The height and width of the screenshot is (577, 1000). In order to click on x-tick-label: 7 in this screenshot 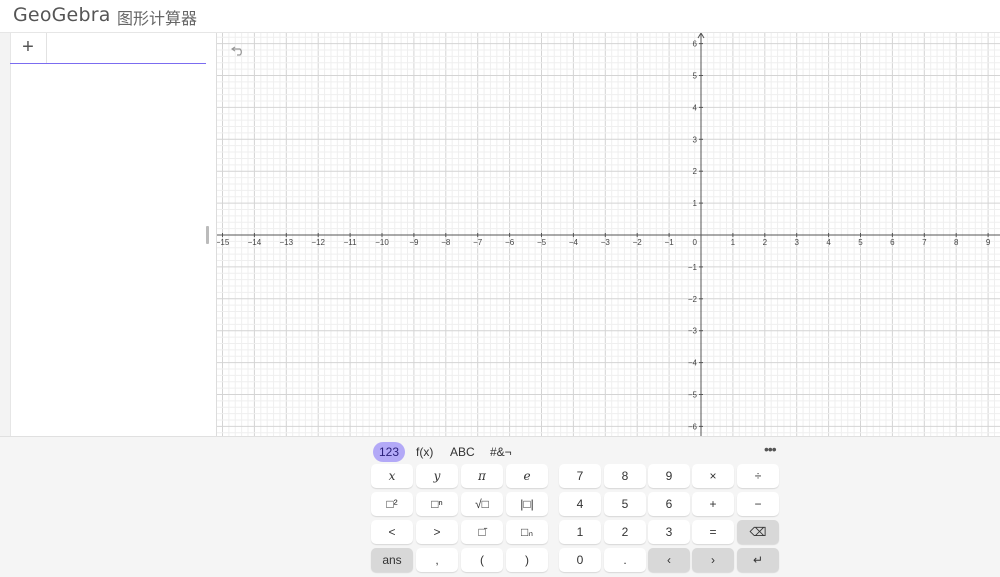, I will do `click(924, 242)`.